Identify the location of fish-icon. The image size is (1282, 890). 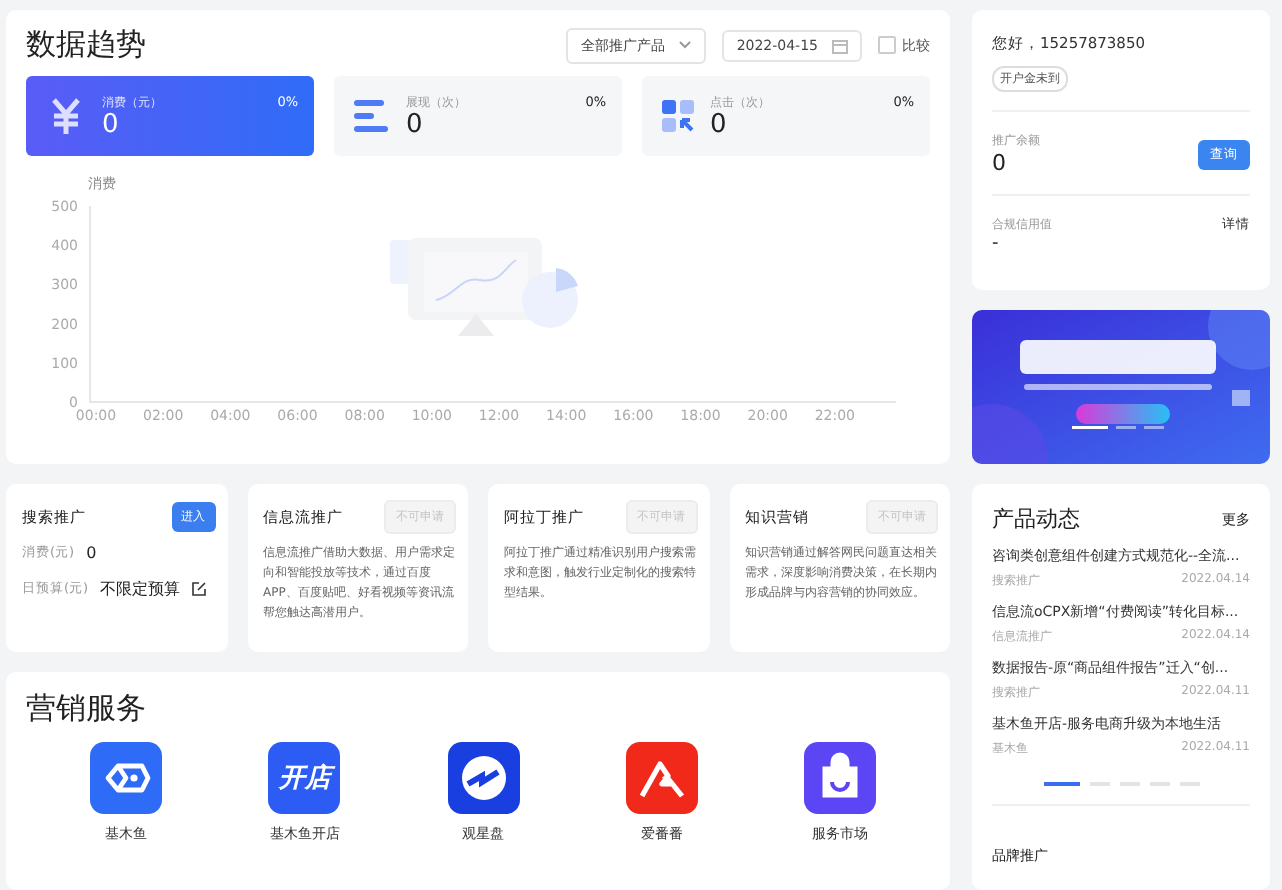
(126, 778).